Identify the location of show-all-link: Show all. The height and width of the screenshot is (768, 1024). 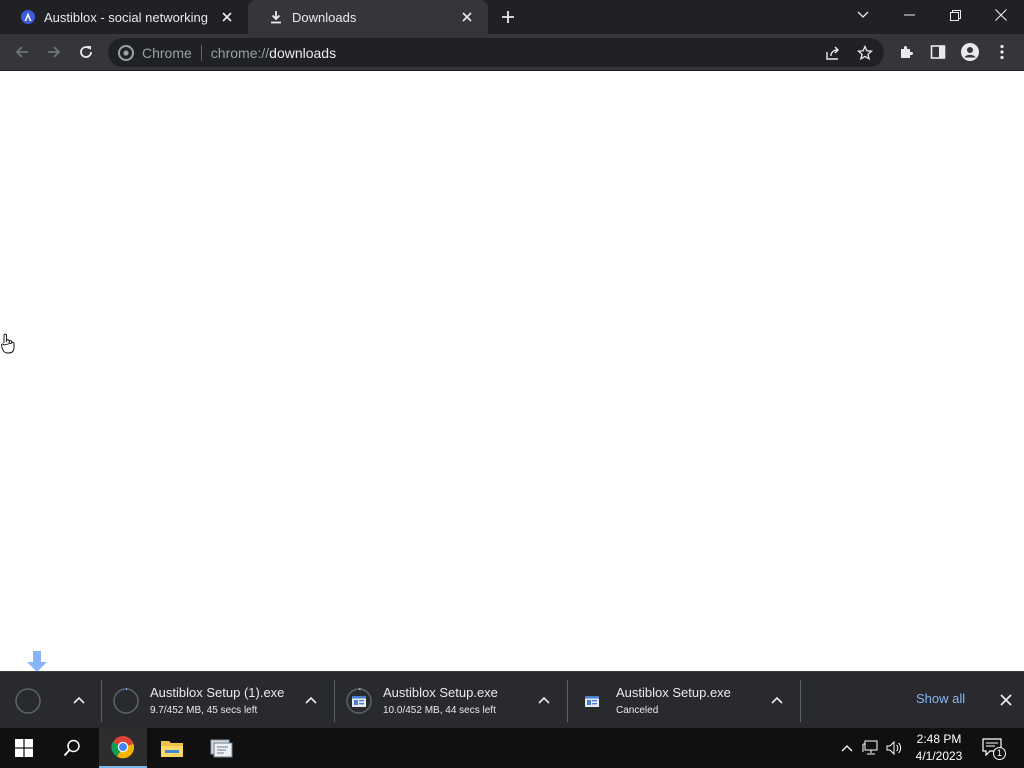
(940, 698).